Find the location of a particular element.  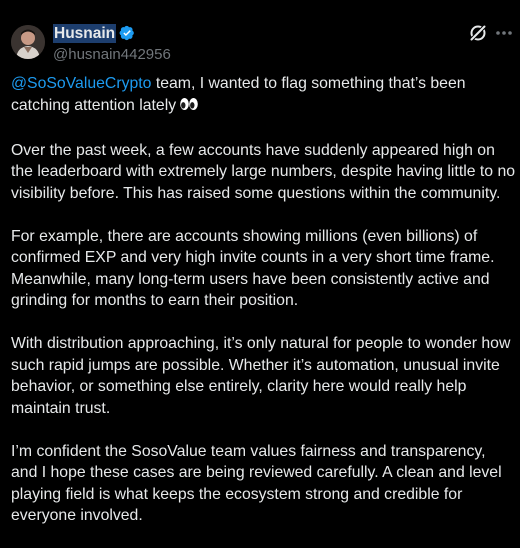

author-block: Husnain @husnain442956 is located at coordinates (112, 43).